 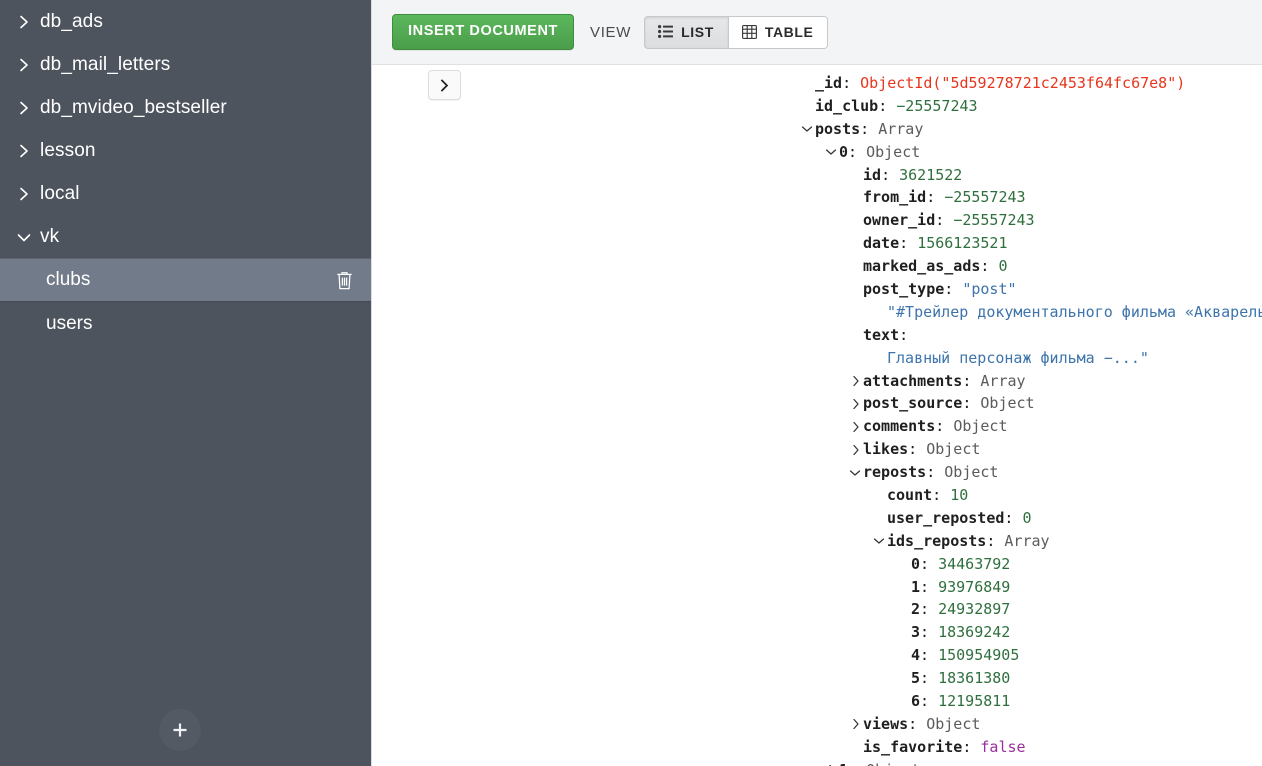 What do you see at coordinates (886, 449) in the screenshot?
I see `json-key: likes` at bounding box center [886, 449].